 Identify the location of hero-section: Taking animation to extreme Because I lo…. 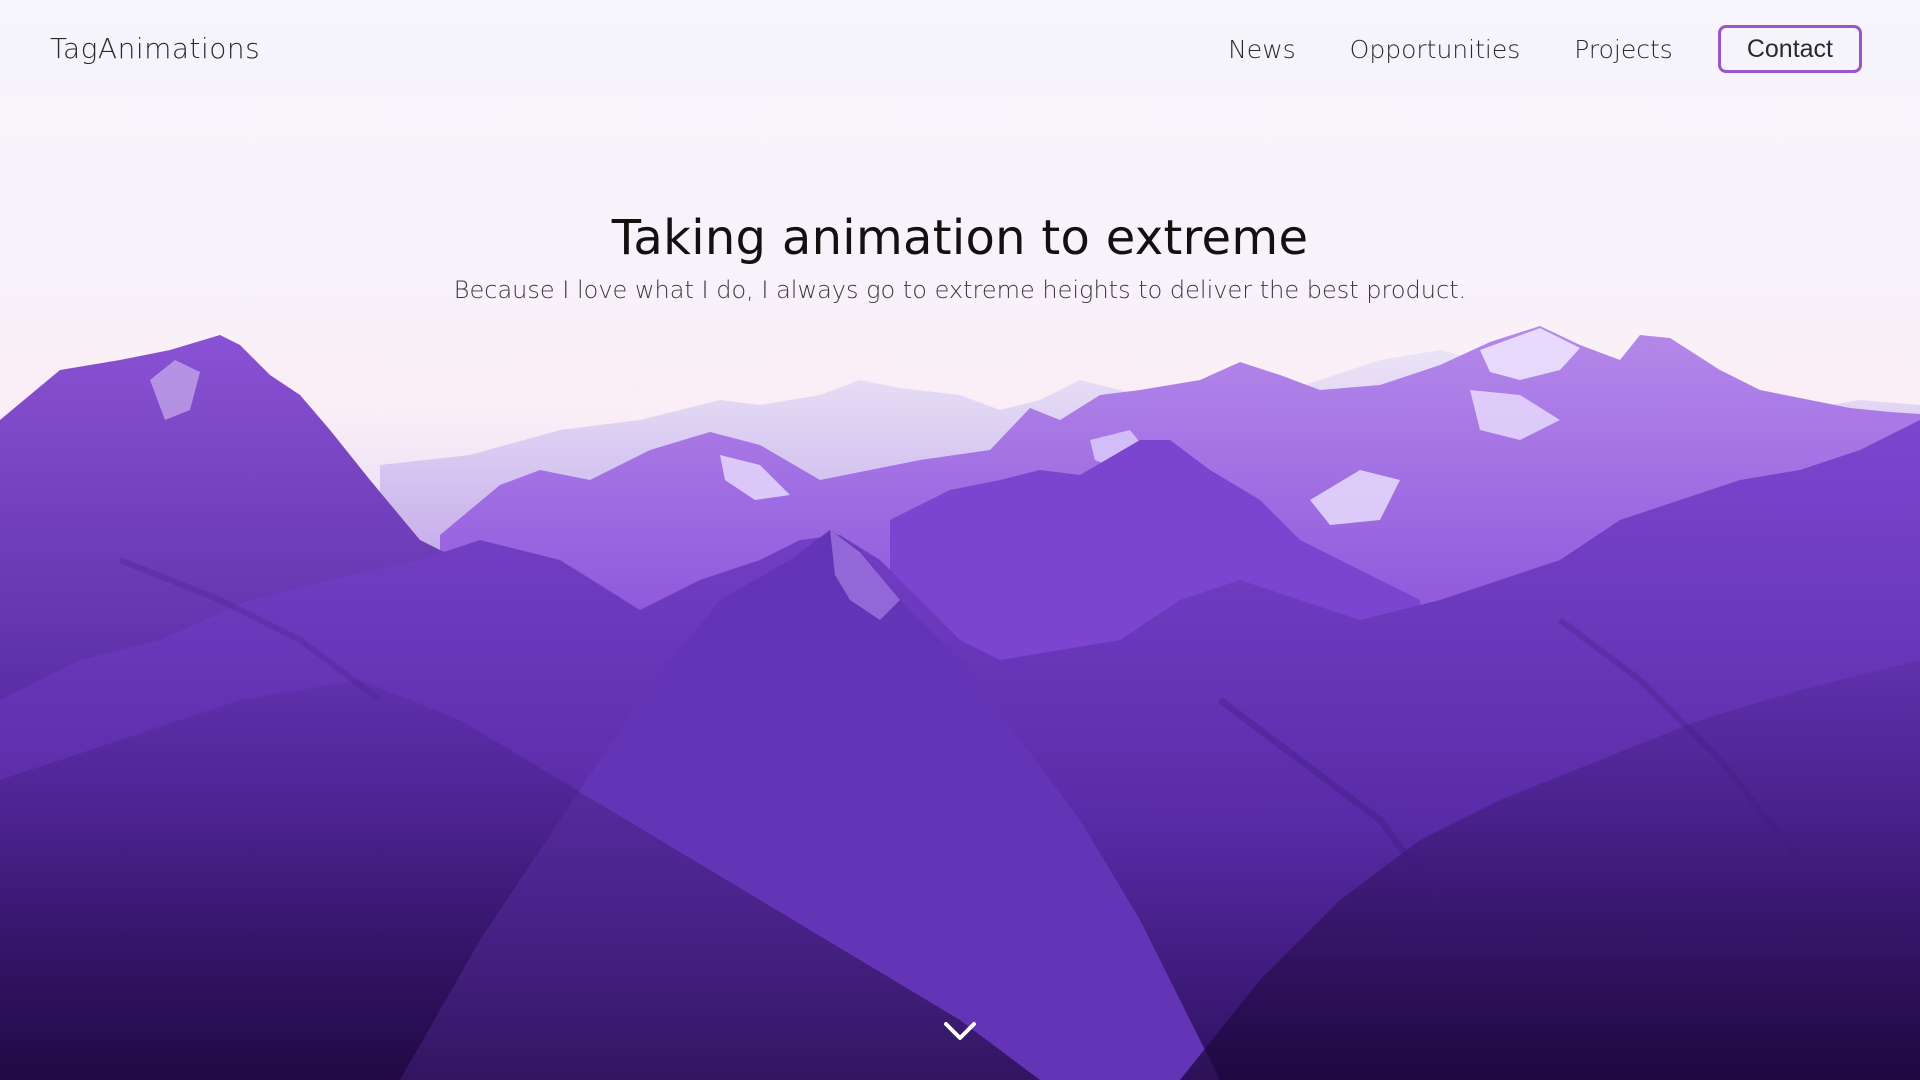
(960, 257).